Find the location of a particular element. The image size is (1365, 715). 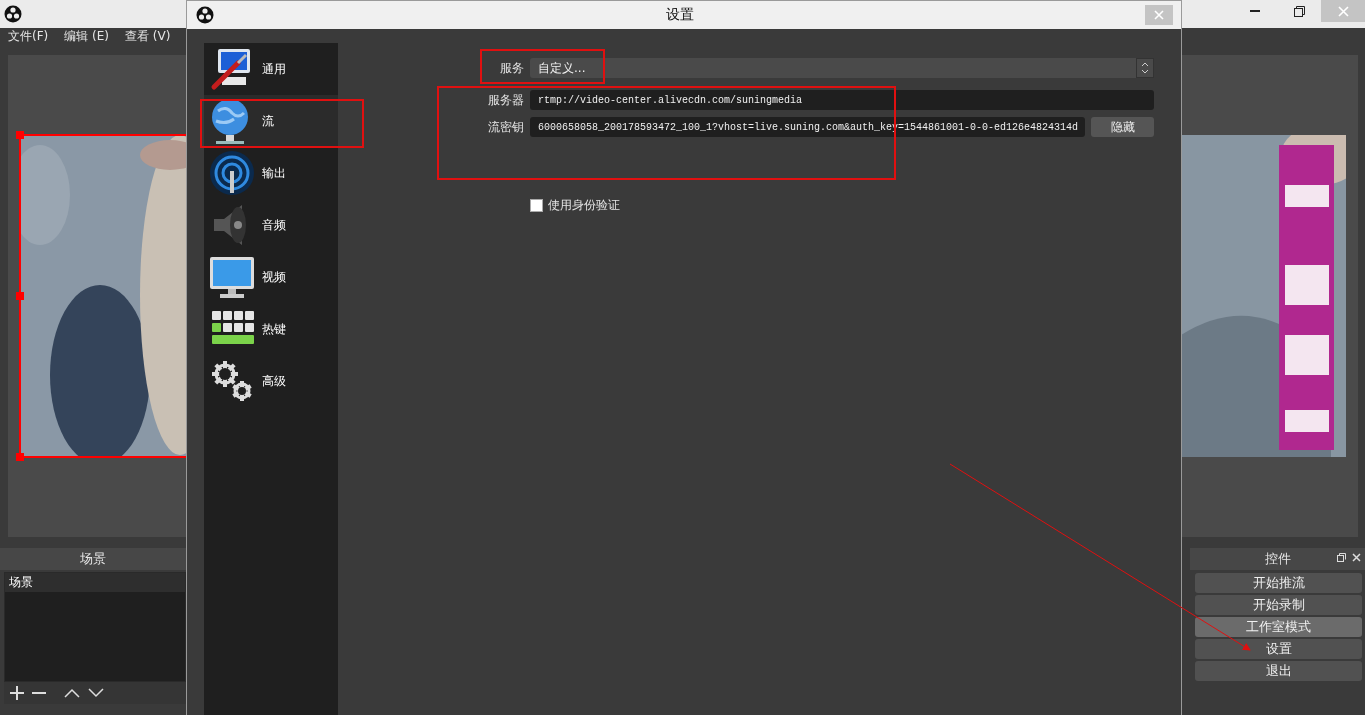

sidebar-item: 高级 is located at coordinates (271, 381).